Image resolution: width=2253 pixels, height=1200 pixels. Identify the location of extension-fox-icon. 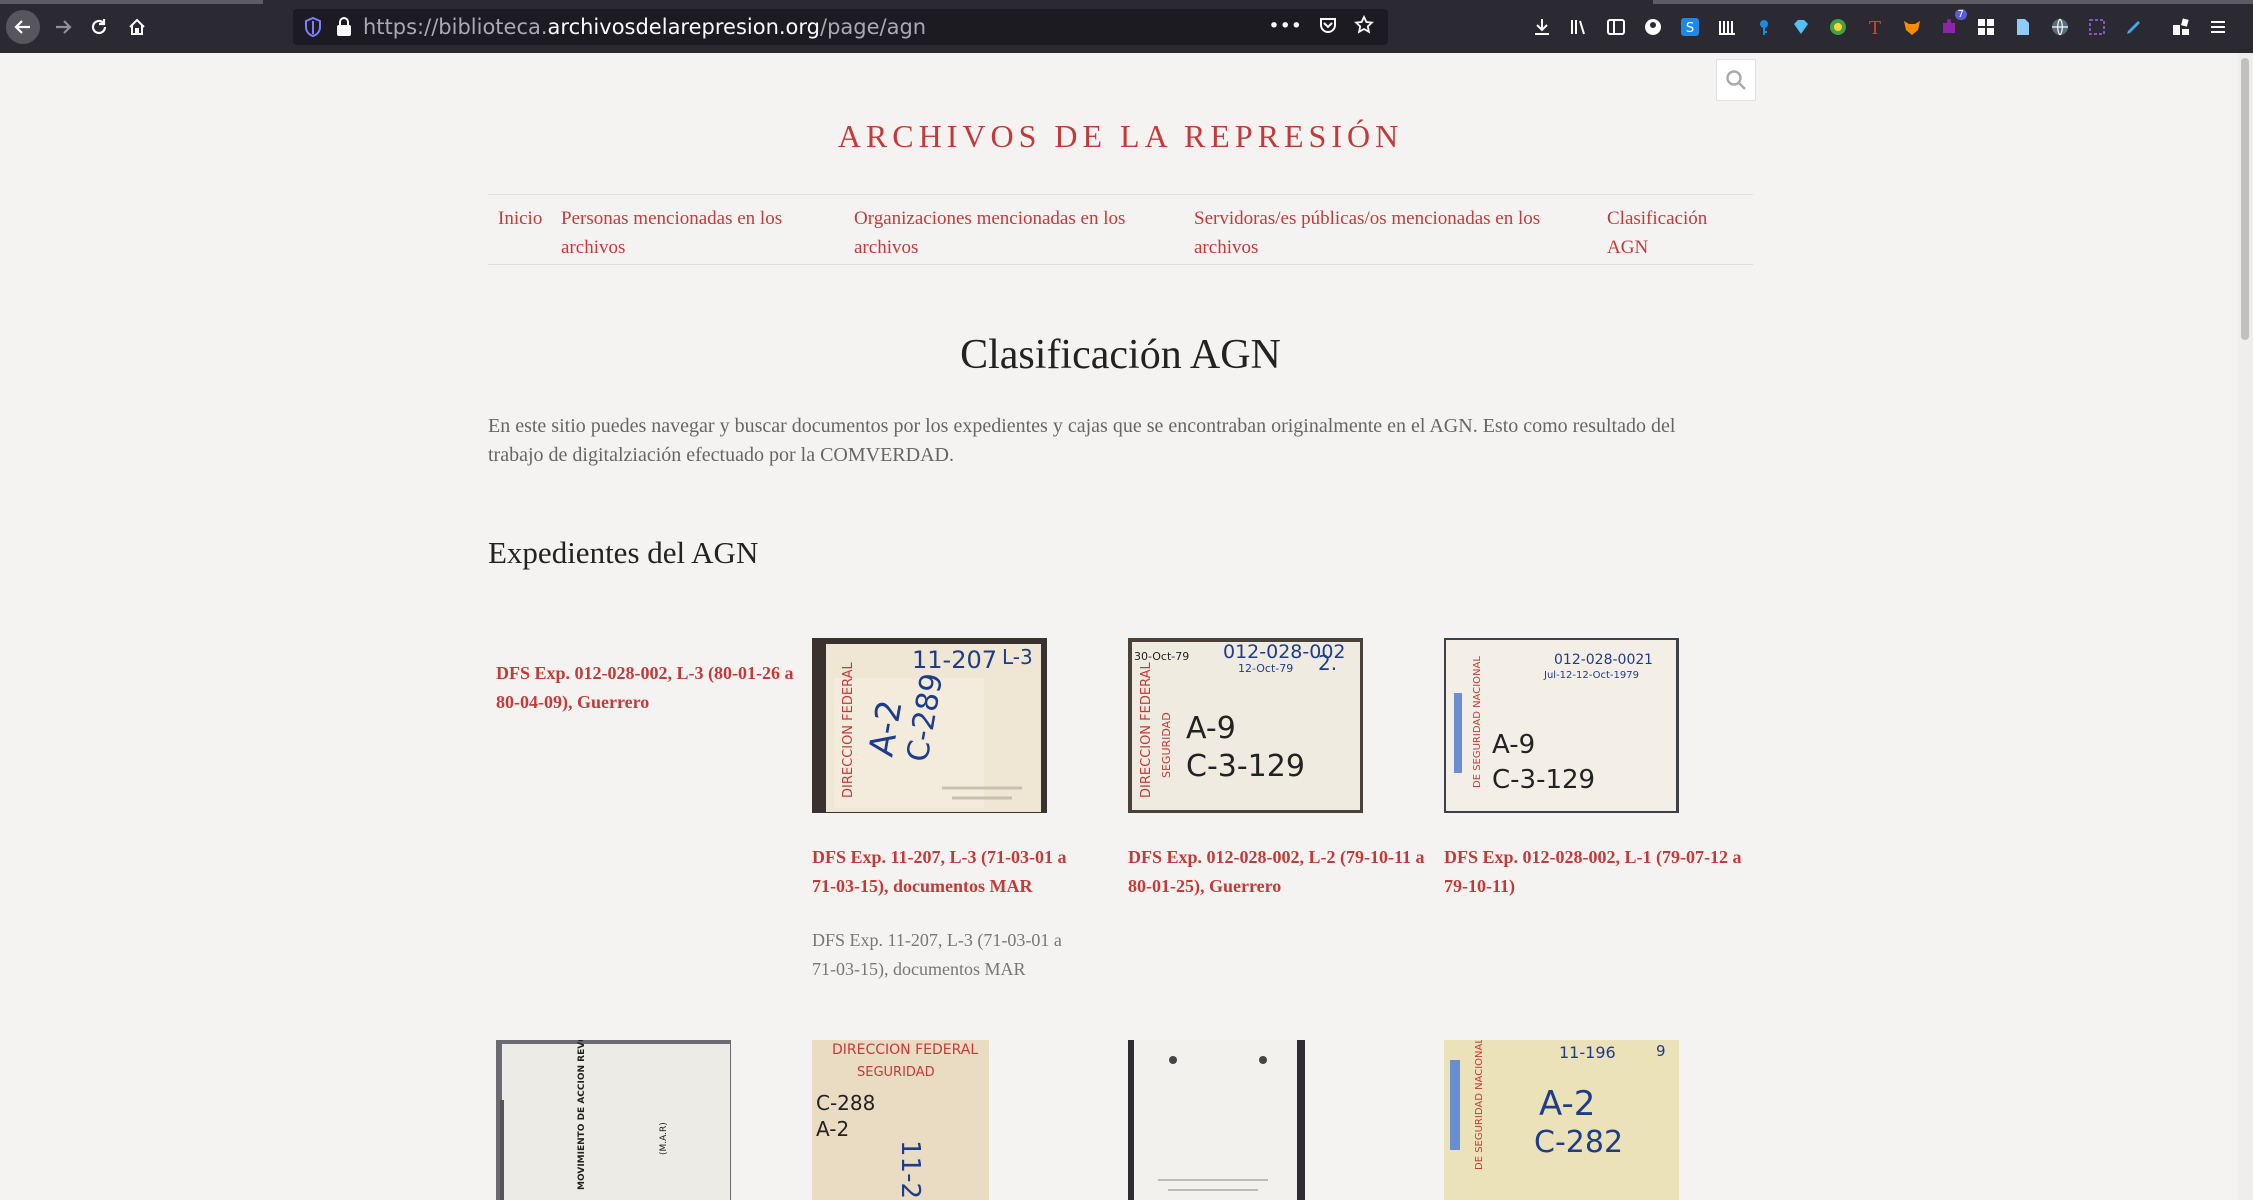
(1912, 27).